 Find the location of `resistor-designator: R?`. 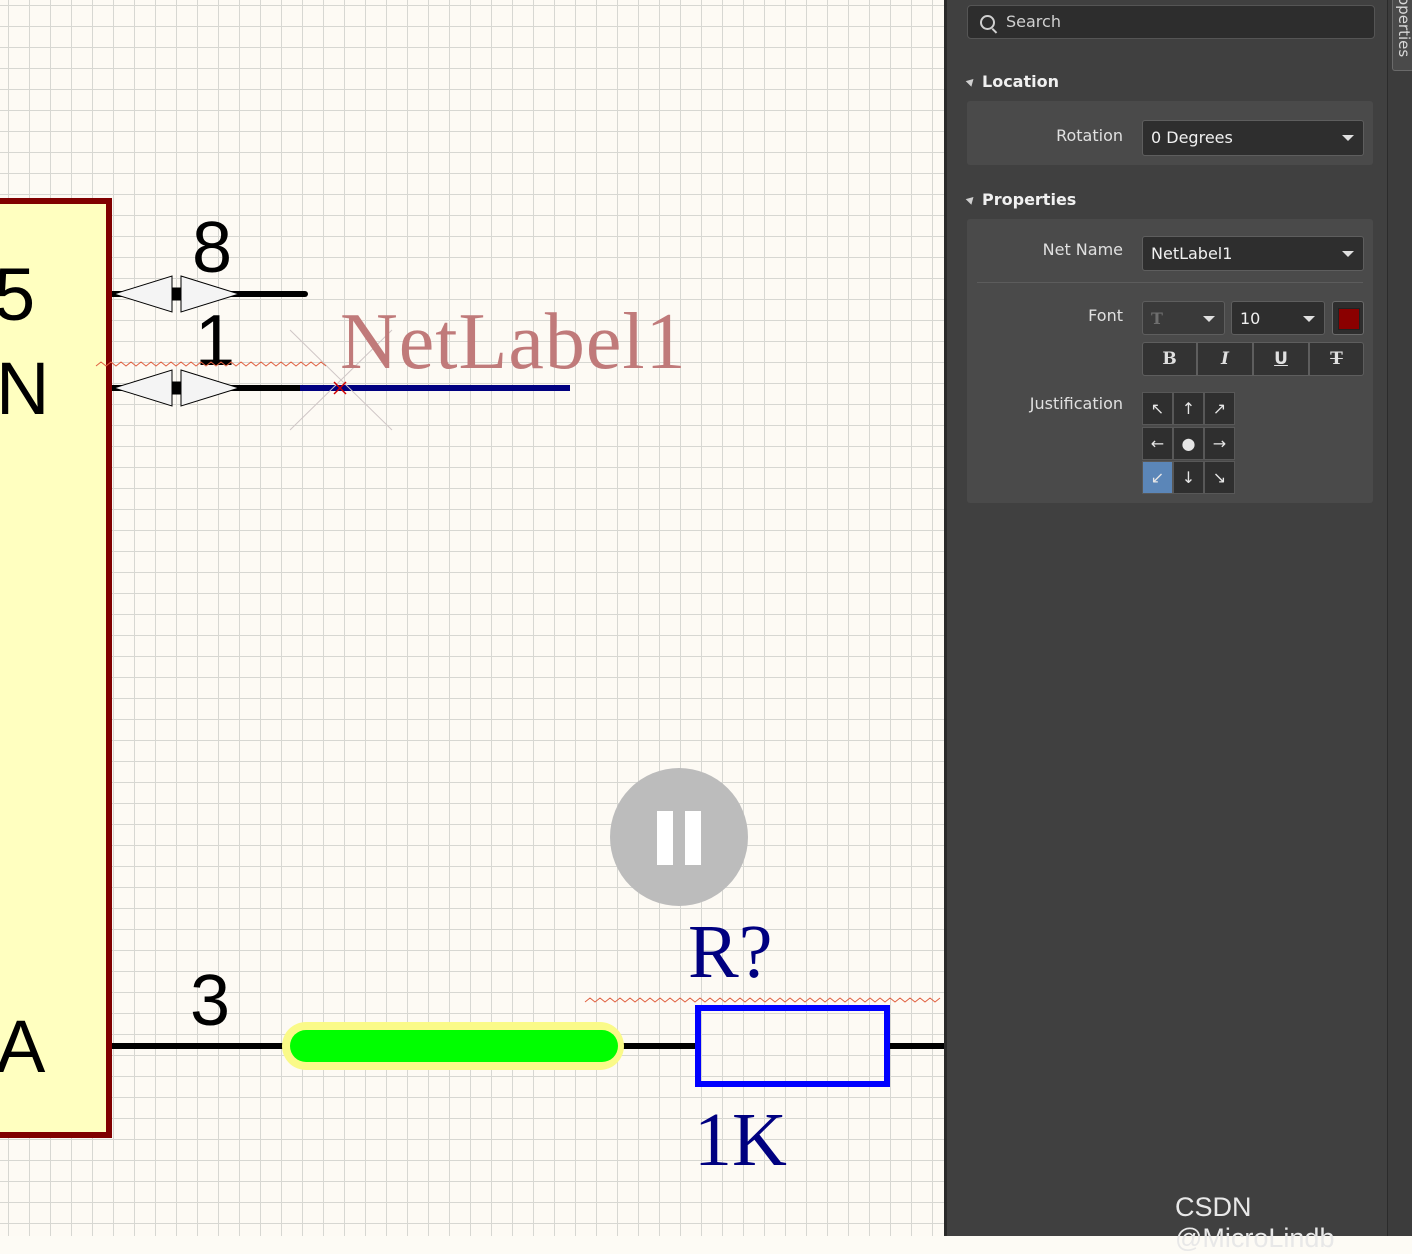

resistor-designator: R? is located at coordinates (730, 952).